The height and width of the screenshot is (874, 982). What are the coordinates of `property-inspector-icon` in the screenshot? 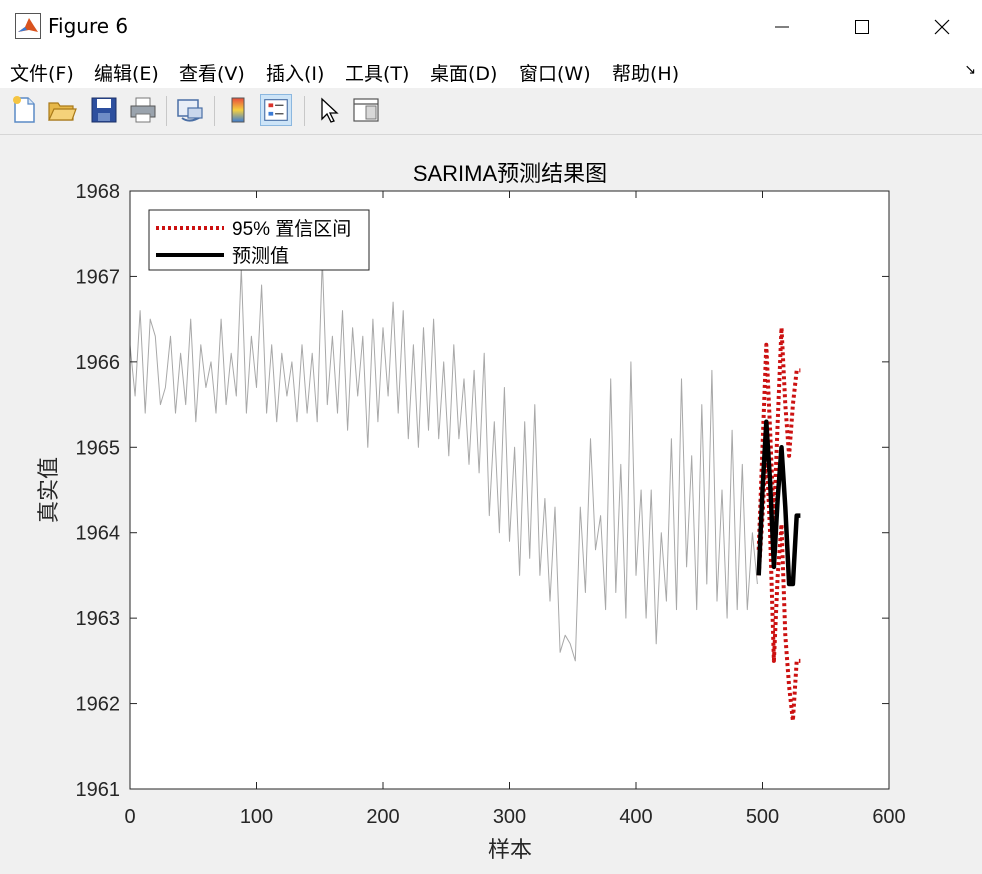 It's located at (366, 110).